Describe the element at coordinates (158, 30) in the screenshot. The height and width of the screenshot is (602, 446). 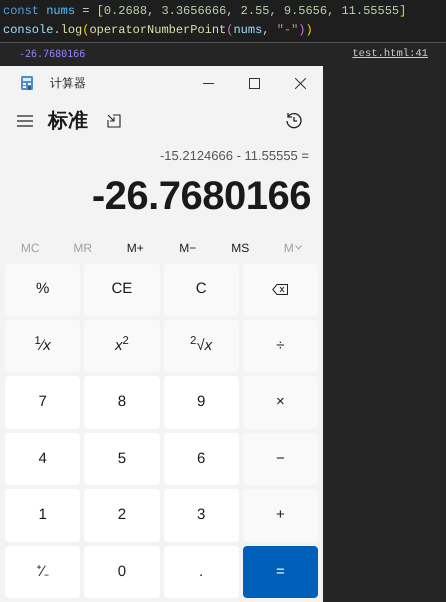
I see `code-line: console.log(operatorNumberPoint(nums, "-"))` at that location.